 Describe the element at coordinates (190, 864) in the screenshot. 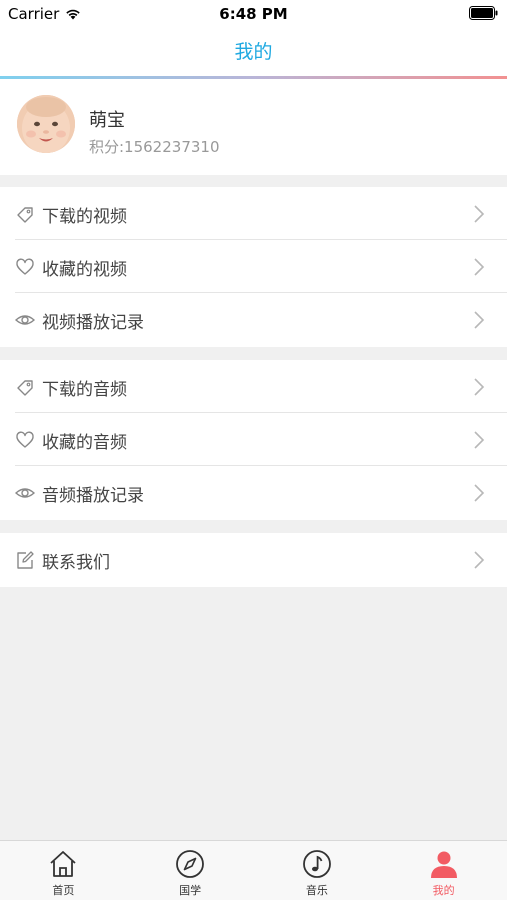

I see `compass-icon` at that location.